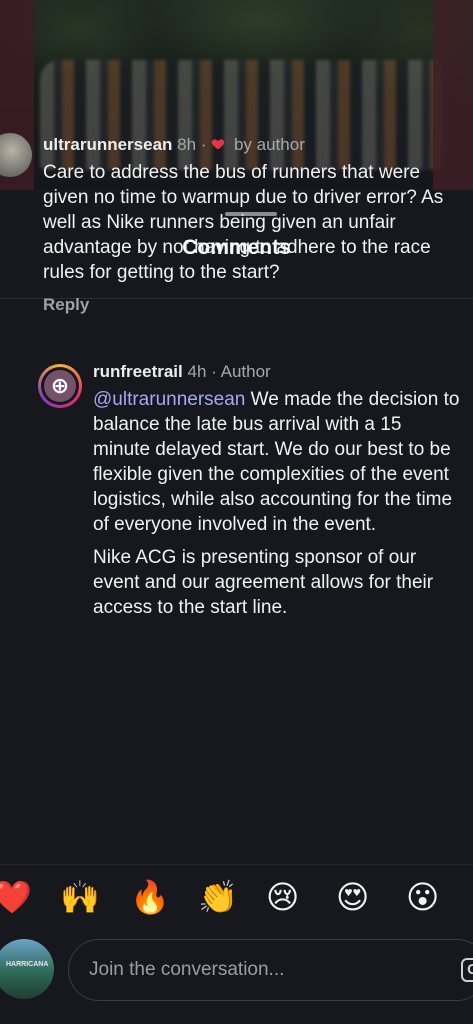 The height and width of the screenshot is (1024, 473). Describe the element at coordinates (245, 371) in the screenshot. I see `author-badge: Author` at that location.